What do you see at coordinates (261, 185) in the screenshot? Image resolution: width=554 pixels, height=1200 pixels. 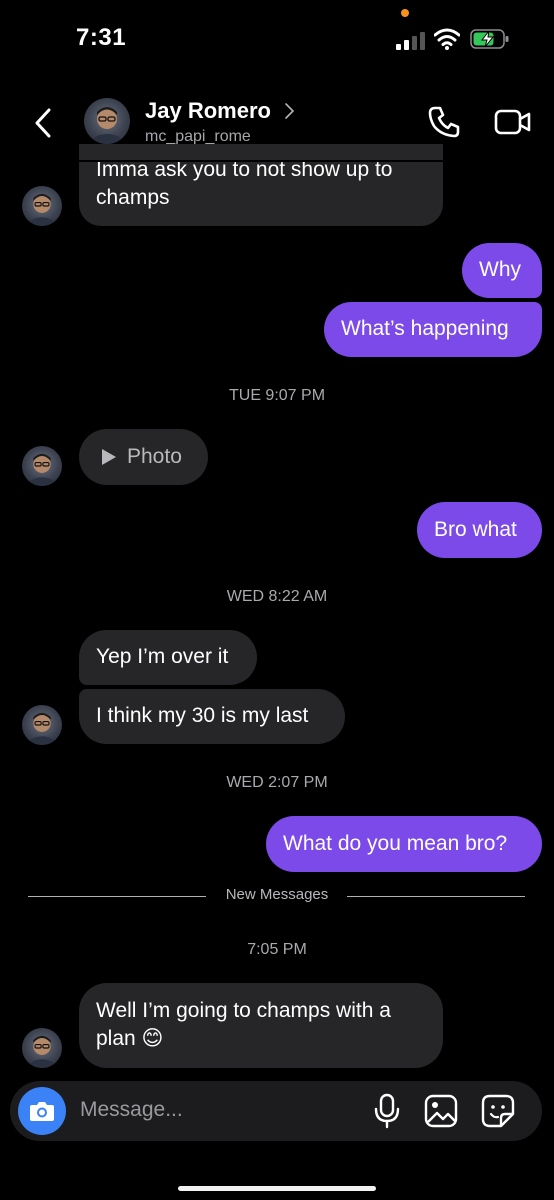 I see `message-bubble-incoming: Imma ask you to not show up to champs` at bounding box center [261, 185].